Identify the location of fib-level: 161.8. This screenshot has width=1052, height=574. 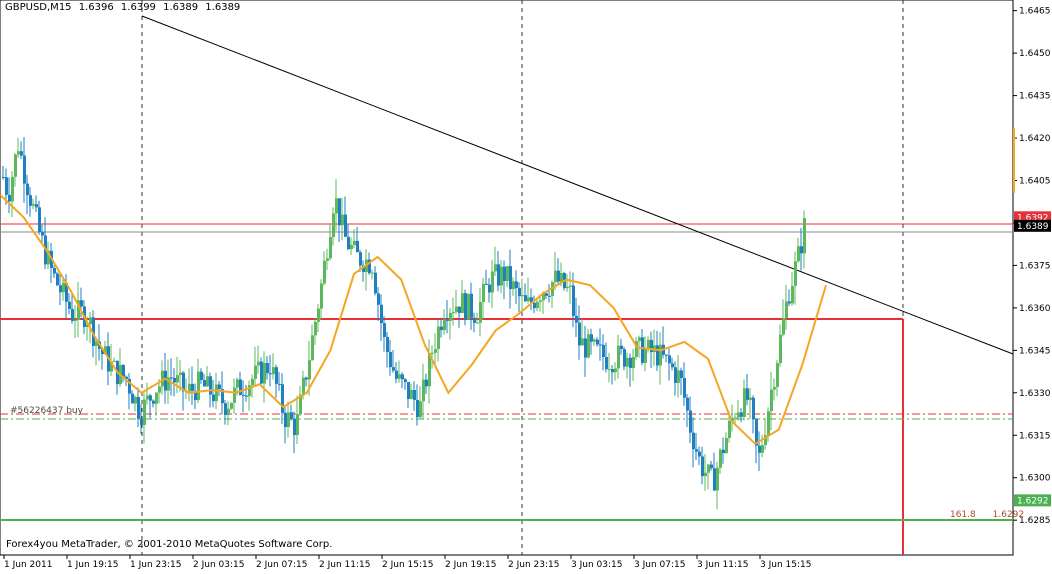
(963, 515).